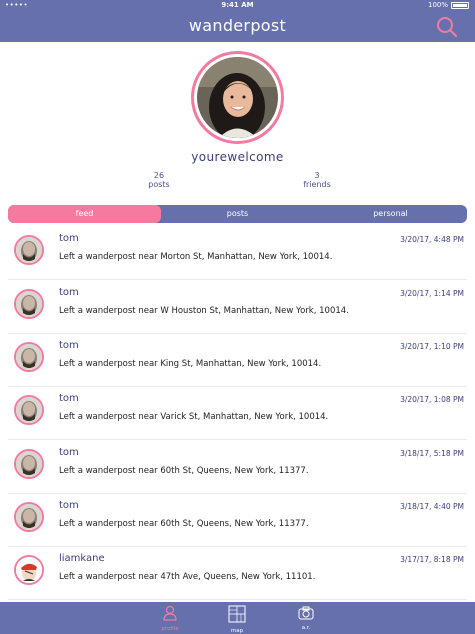  Describe the element at coordinates (432, 559) in the screenshot. I see `post-timestamp: 3/17/17, 8:18 PM` at that location.